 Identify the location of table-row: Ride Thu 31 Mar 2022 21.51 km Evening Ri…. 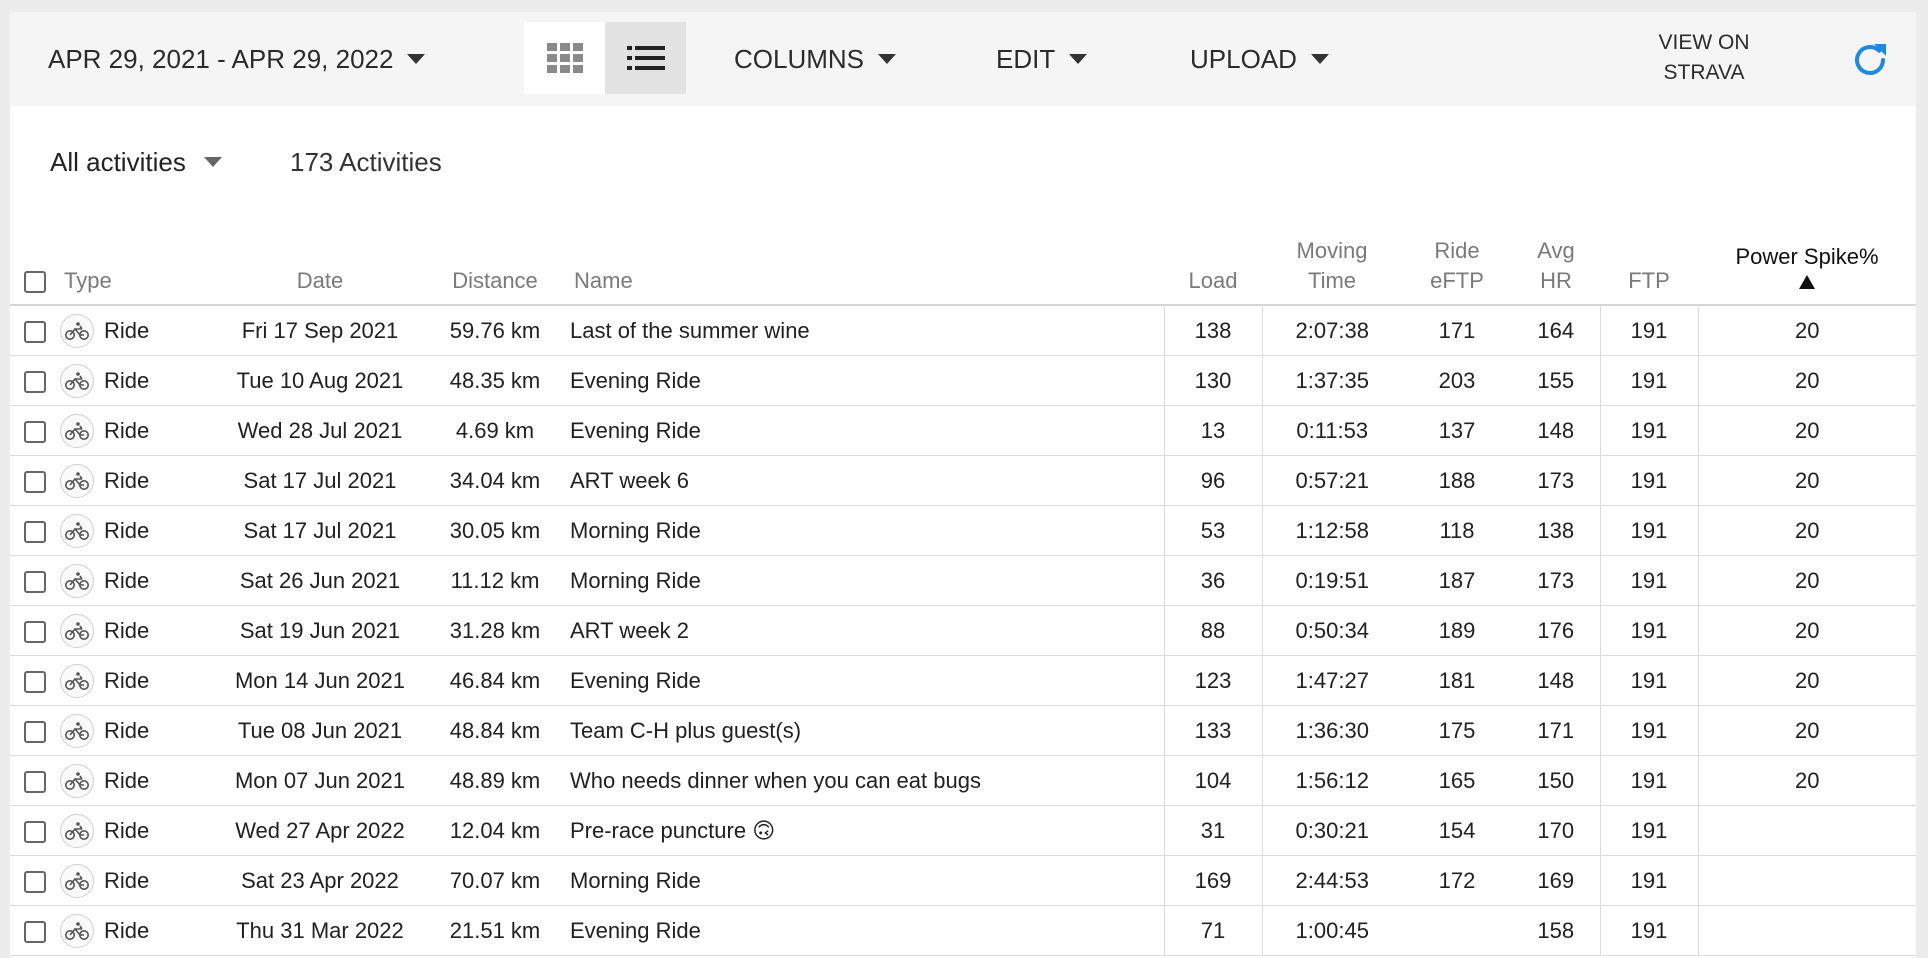
(963, 930).